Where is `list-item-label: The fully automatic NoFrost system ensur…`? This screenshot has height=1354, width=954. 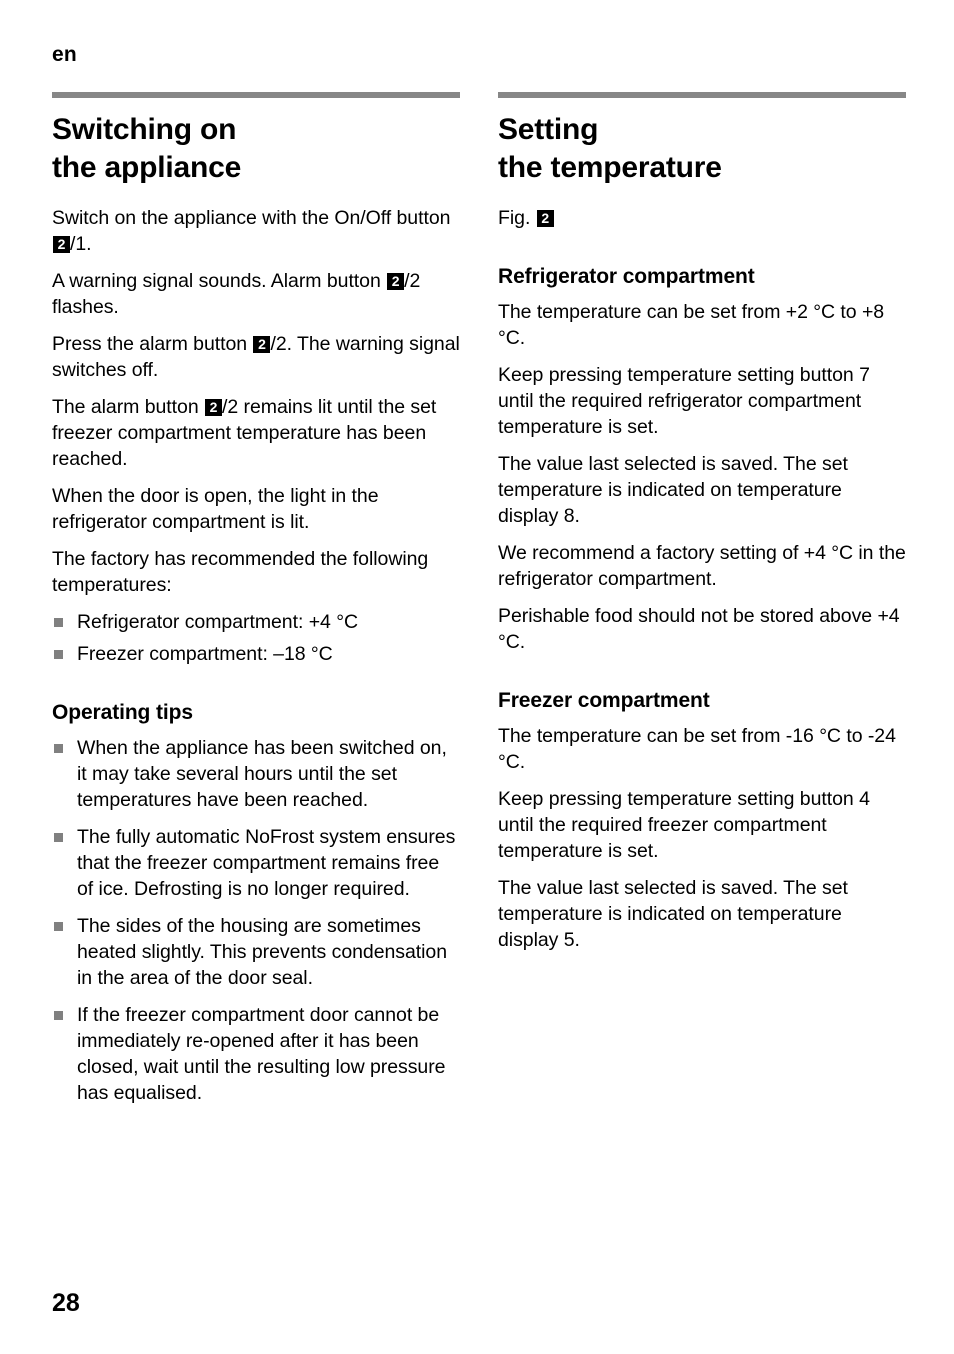 list-item-label: The fully automatic NoFrost system ensur… is located at coordinates (266, 863).